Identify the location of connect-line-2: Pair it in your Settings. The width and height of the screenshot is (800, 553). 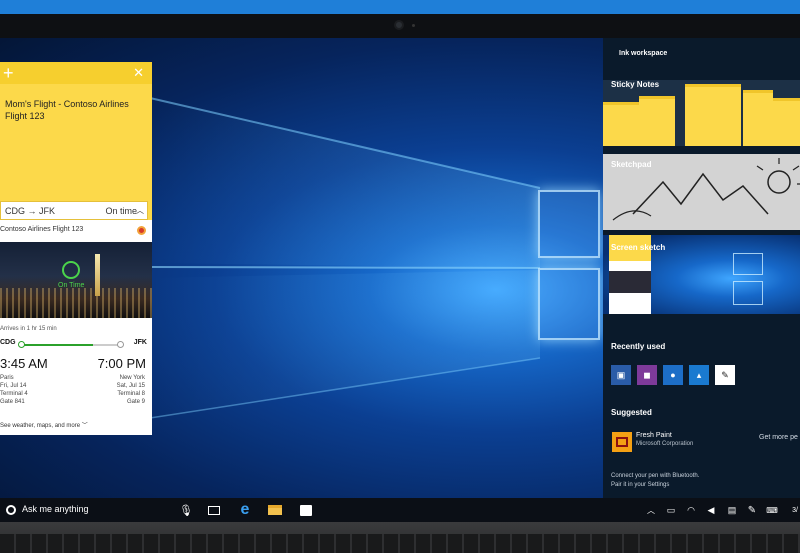
(655, 485).